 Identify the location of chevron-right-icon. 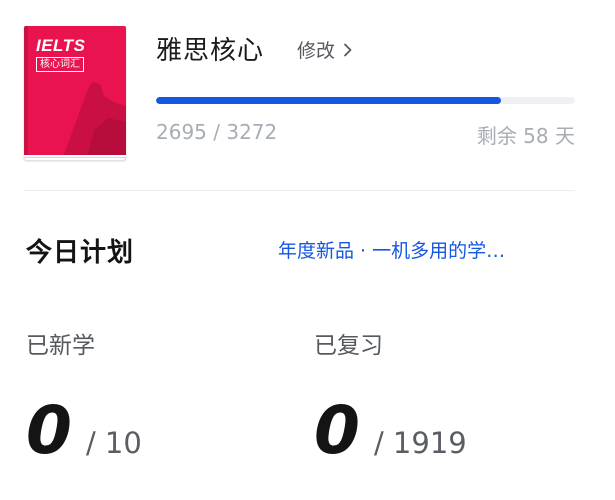
(348, 49).